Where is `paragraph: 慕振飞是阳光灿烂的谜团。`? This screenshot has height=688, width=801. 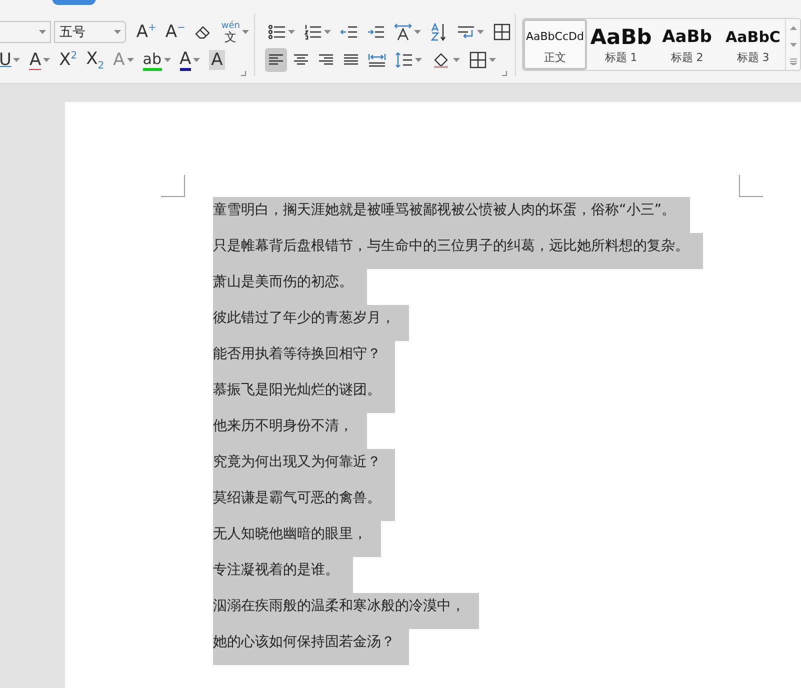 paragraph: 慕振飞是阳光灿烂的谜团。 is located at coordinates (304, 395).